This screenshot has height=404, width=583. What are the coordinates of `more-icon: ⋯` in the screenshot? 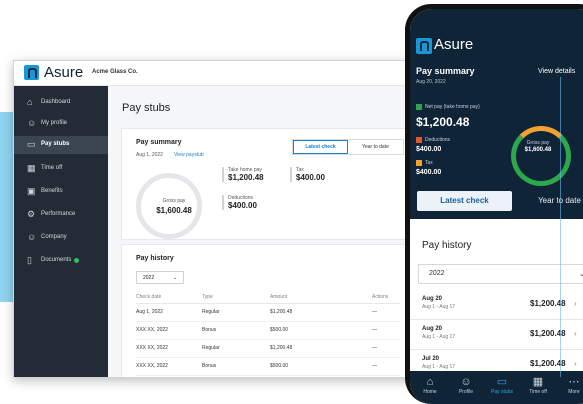 It's located at (574, 382).